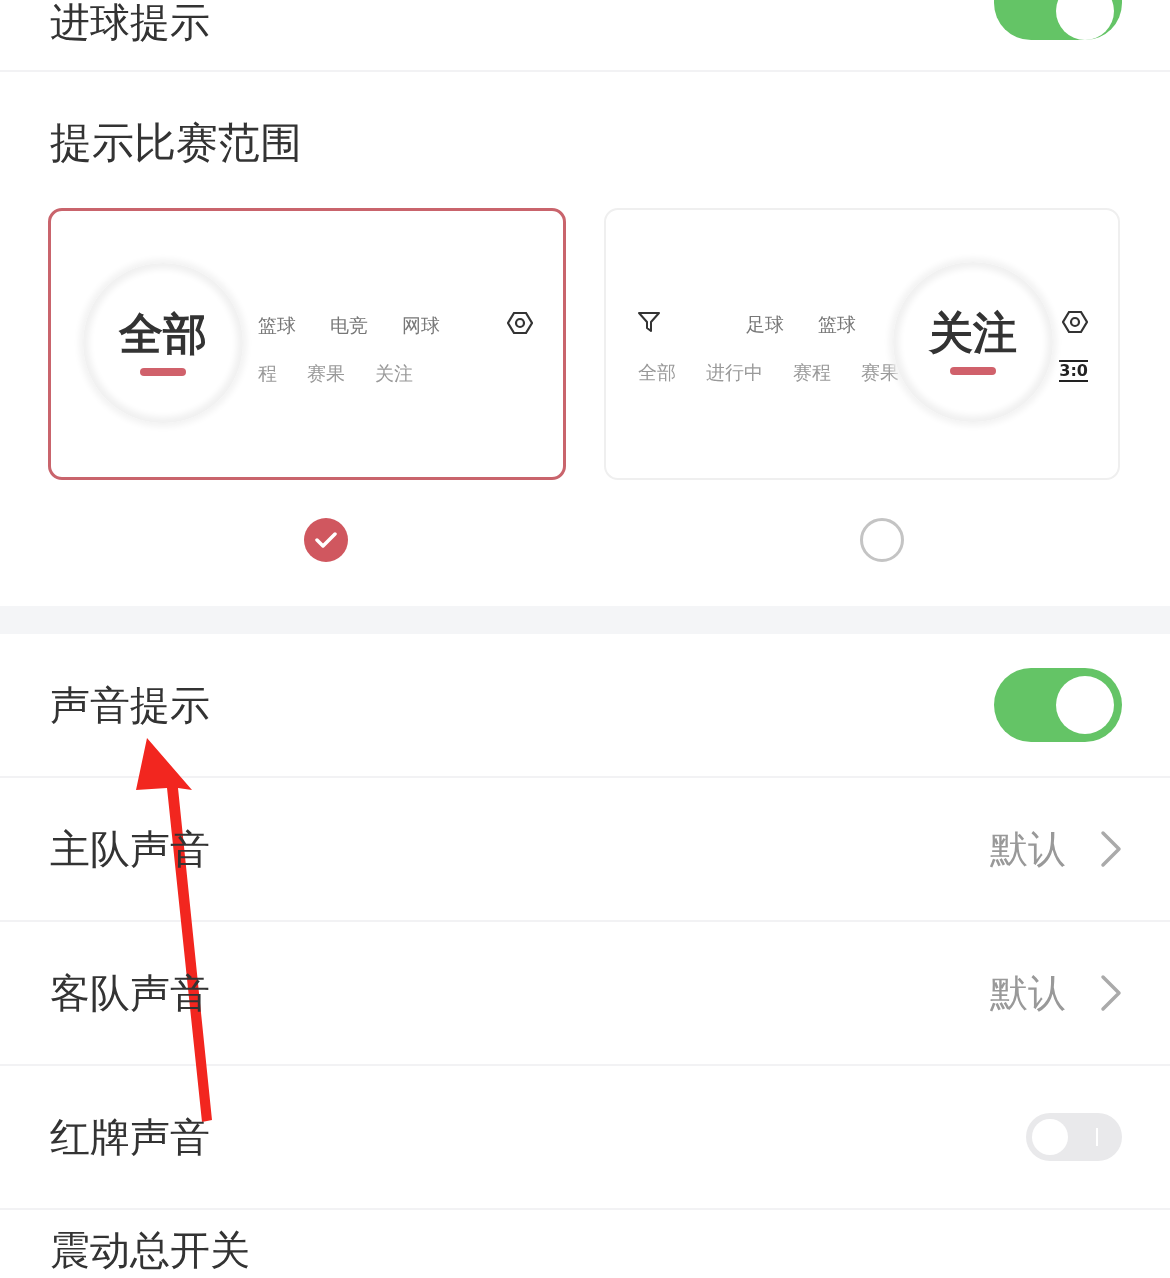 This screenshot has height=1278, width=1170. I want to click on tab-label: 进行中, so click(734, 373).